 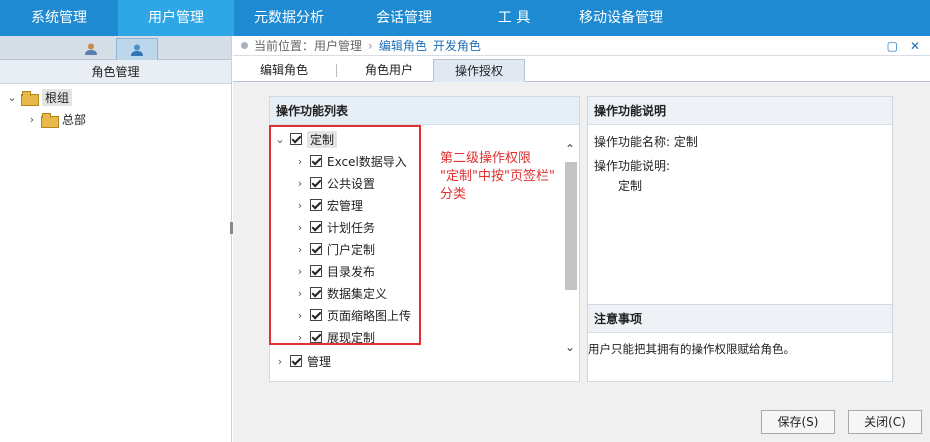 I want to click on user-icon, so click(x=91, y=49).